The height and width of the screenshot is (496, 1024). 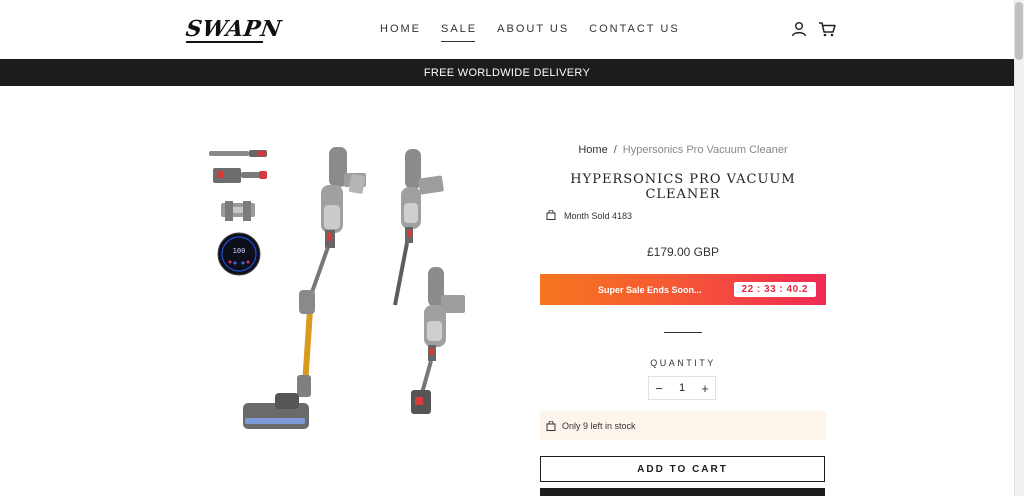 What do you see at coordinates (598, 216) in the screenshot?
I see `month-sold-text: Month Sold 4183` at bounding box center [598, 216].